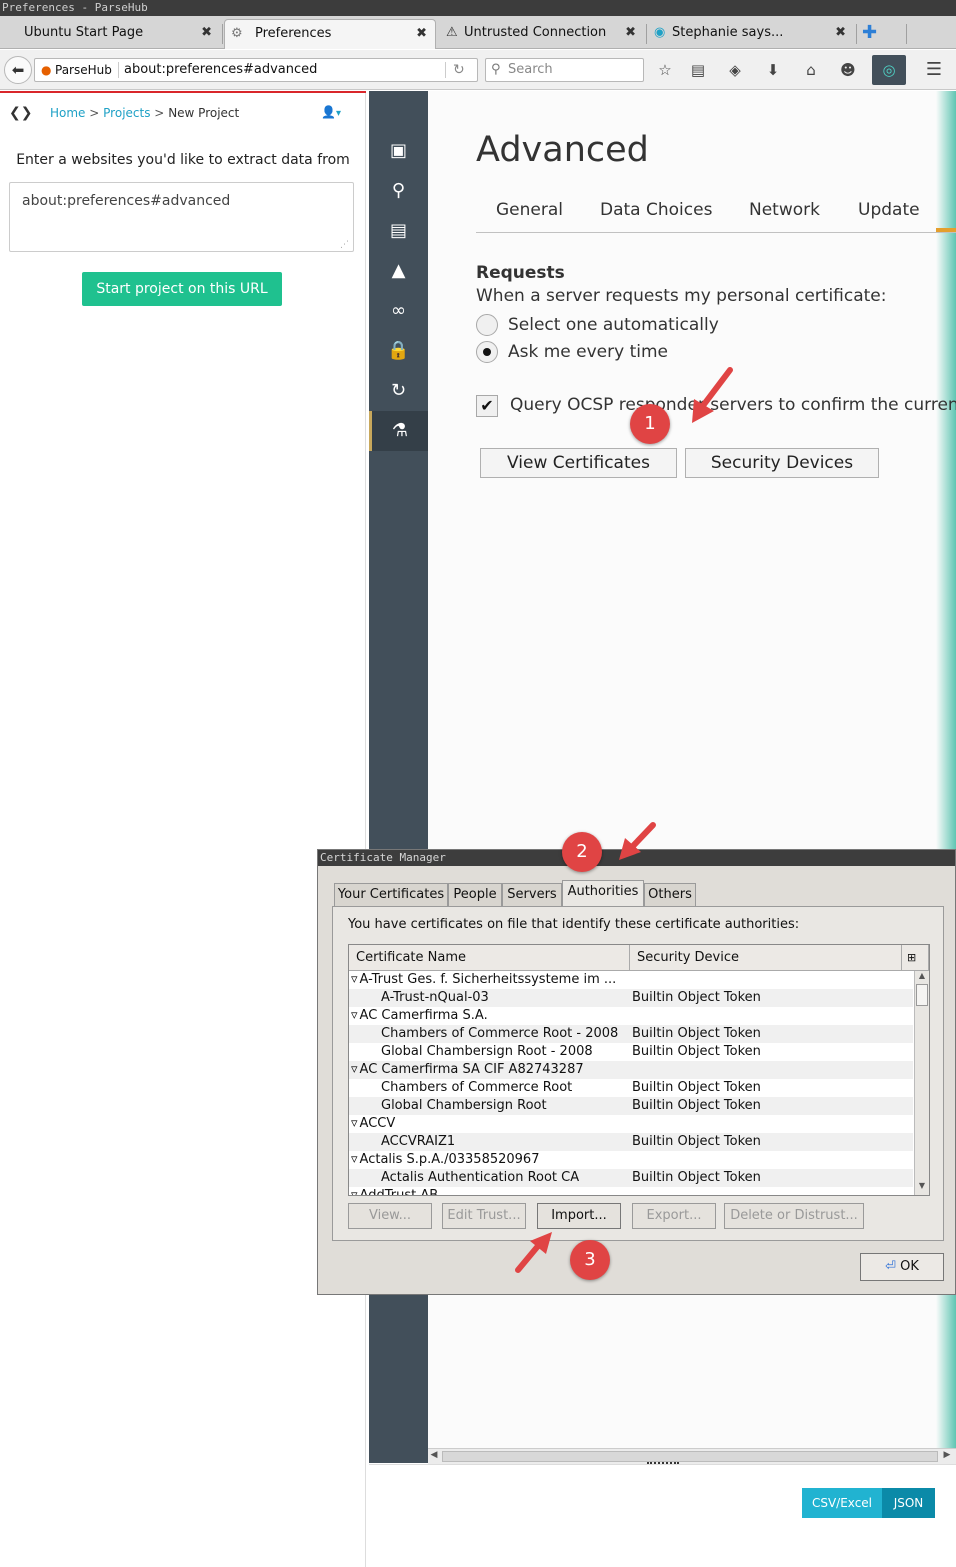 The height and width of the screenshot is (1567, 956). I want to click on tab-your-certificates: Your Certificates, so click(391, 894).